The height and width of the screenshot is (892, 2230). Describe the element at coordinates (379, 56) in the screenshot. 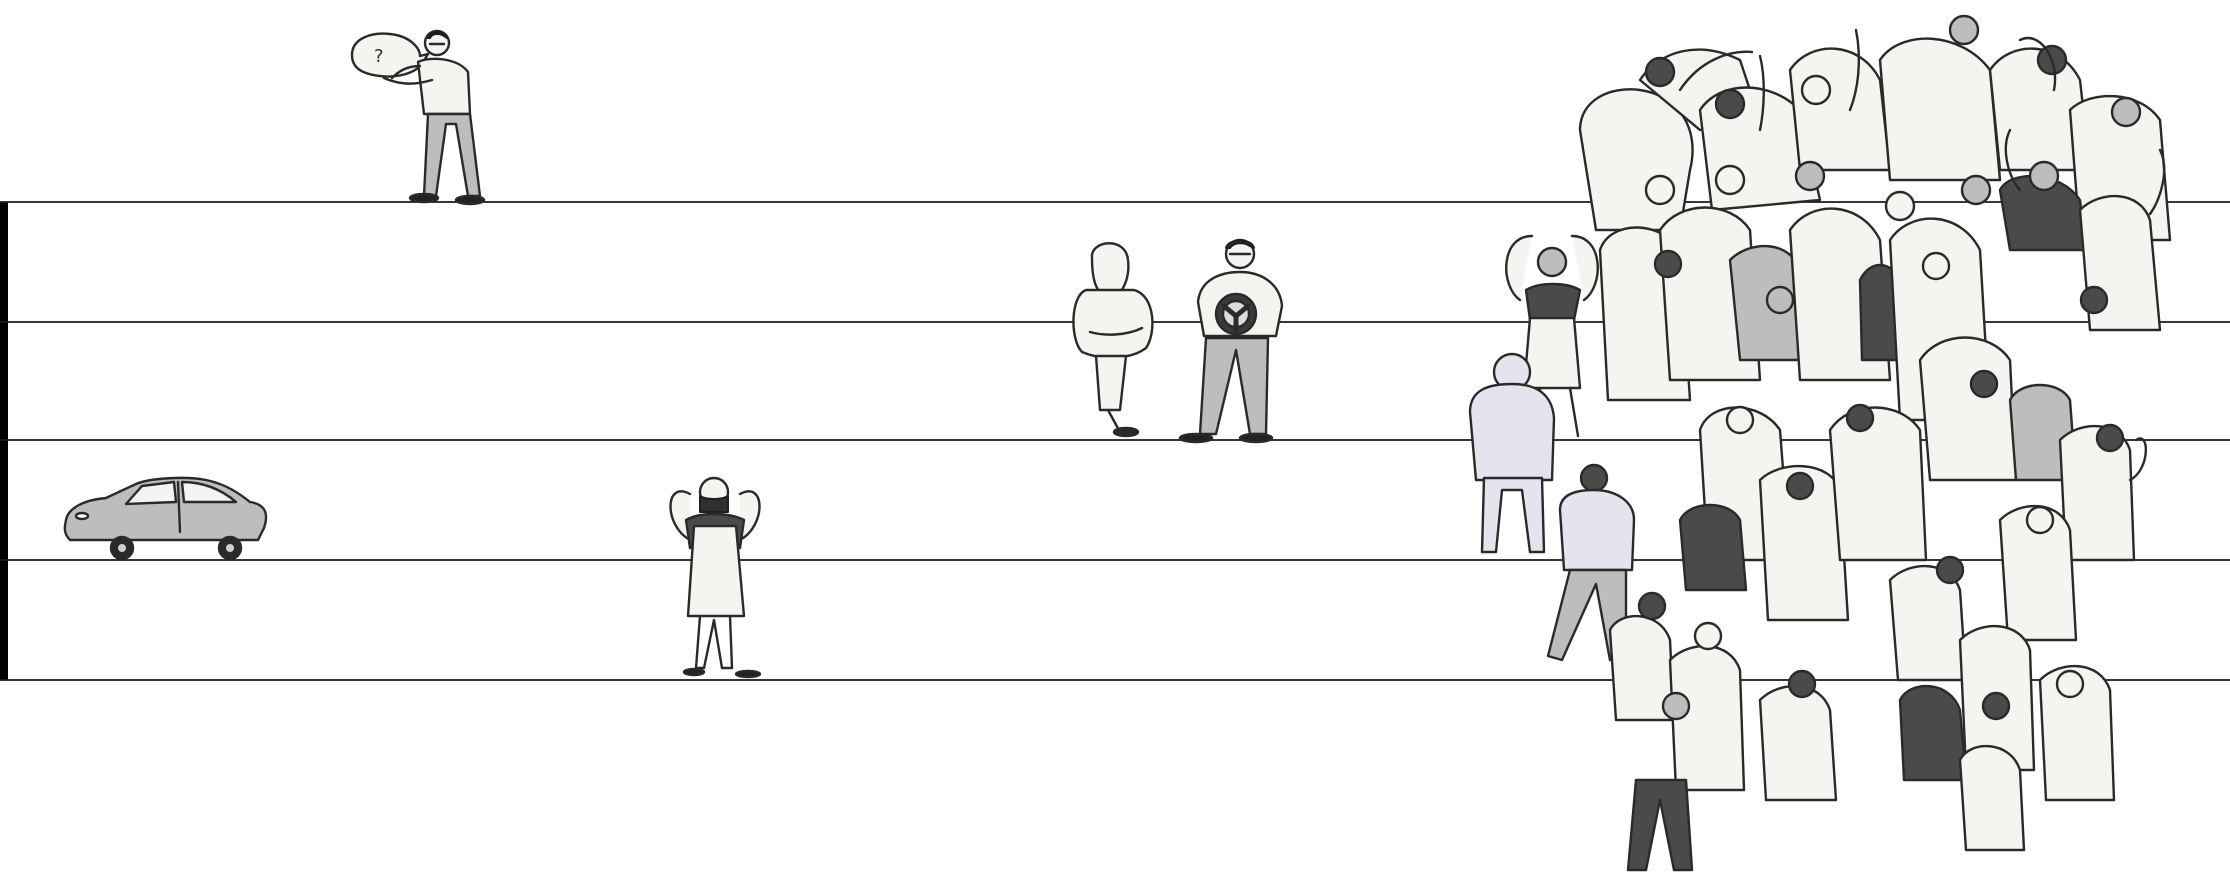

I see `speech-bubble-text: ?` at that location.